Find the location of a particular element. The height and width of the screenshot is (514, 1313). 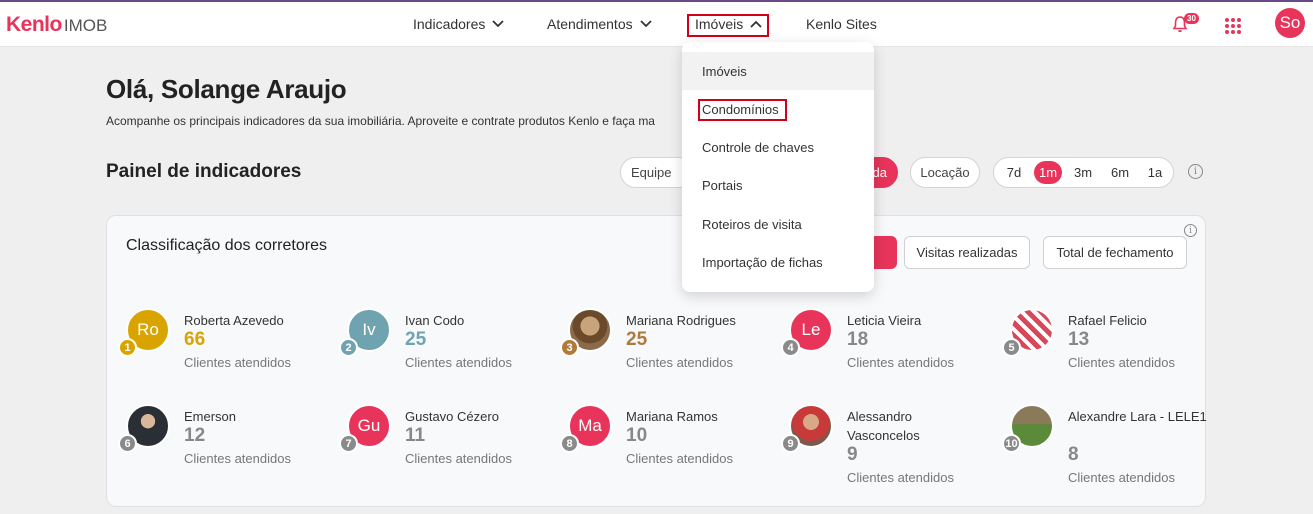

broker-name: Roberta Azevedo is located at coordinates (234, 320).